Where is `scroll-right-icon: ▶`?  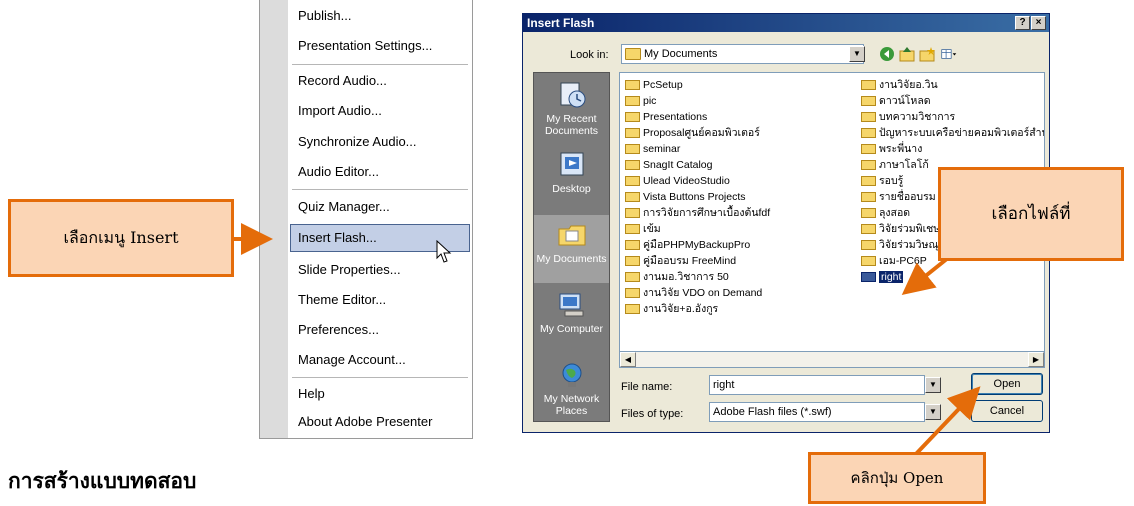
scroll-right-icon: ▶ is located at coordinates (1036, 359).